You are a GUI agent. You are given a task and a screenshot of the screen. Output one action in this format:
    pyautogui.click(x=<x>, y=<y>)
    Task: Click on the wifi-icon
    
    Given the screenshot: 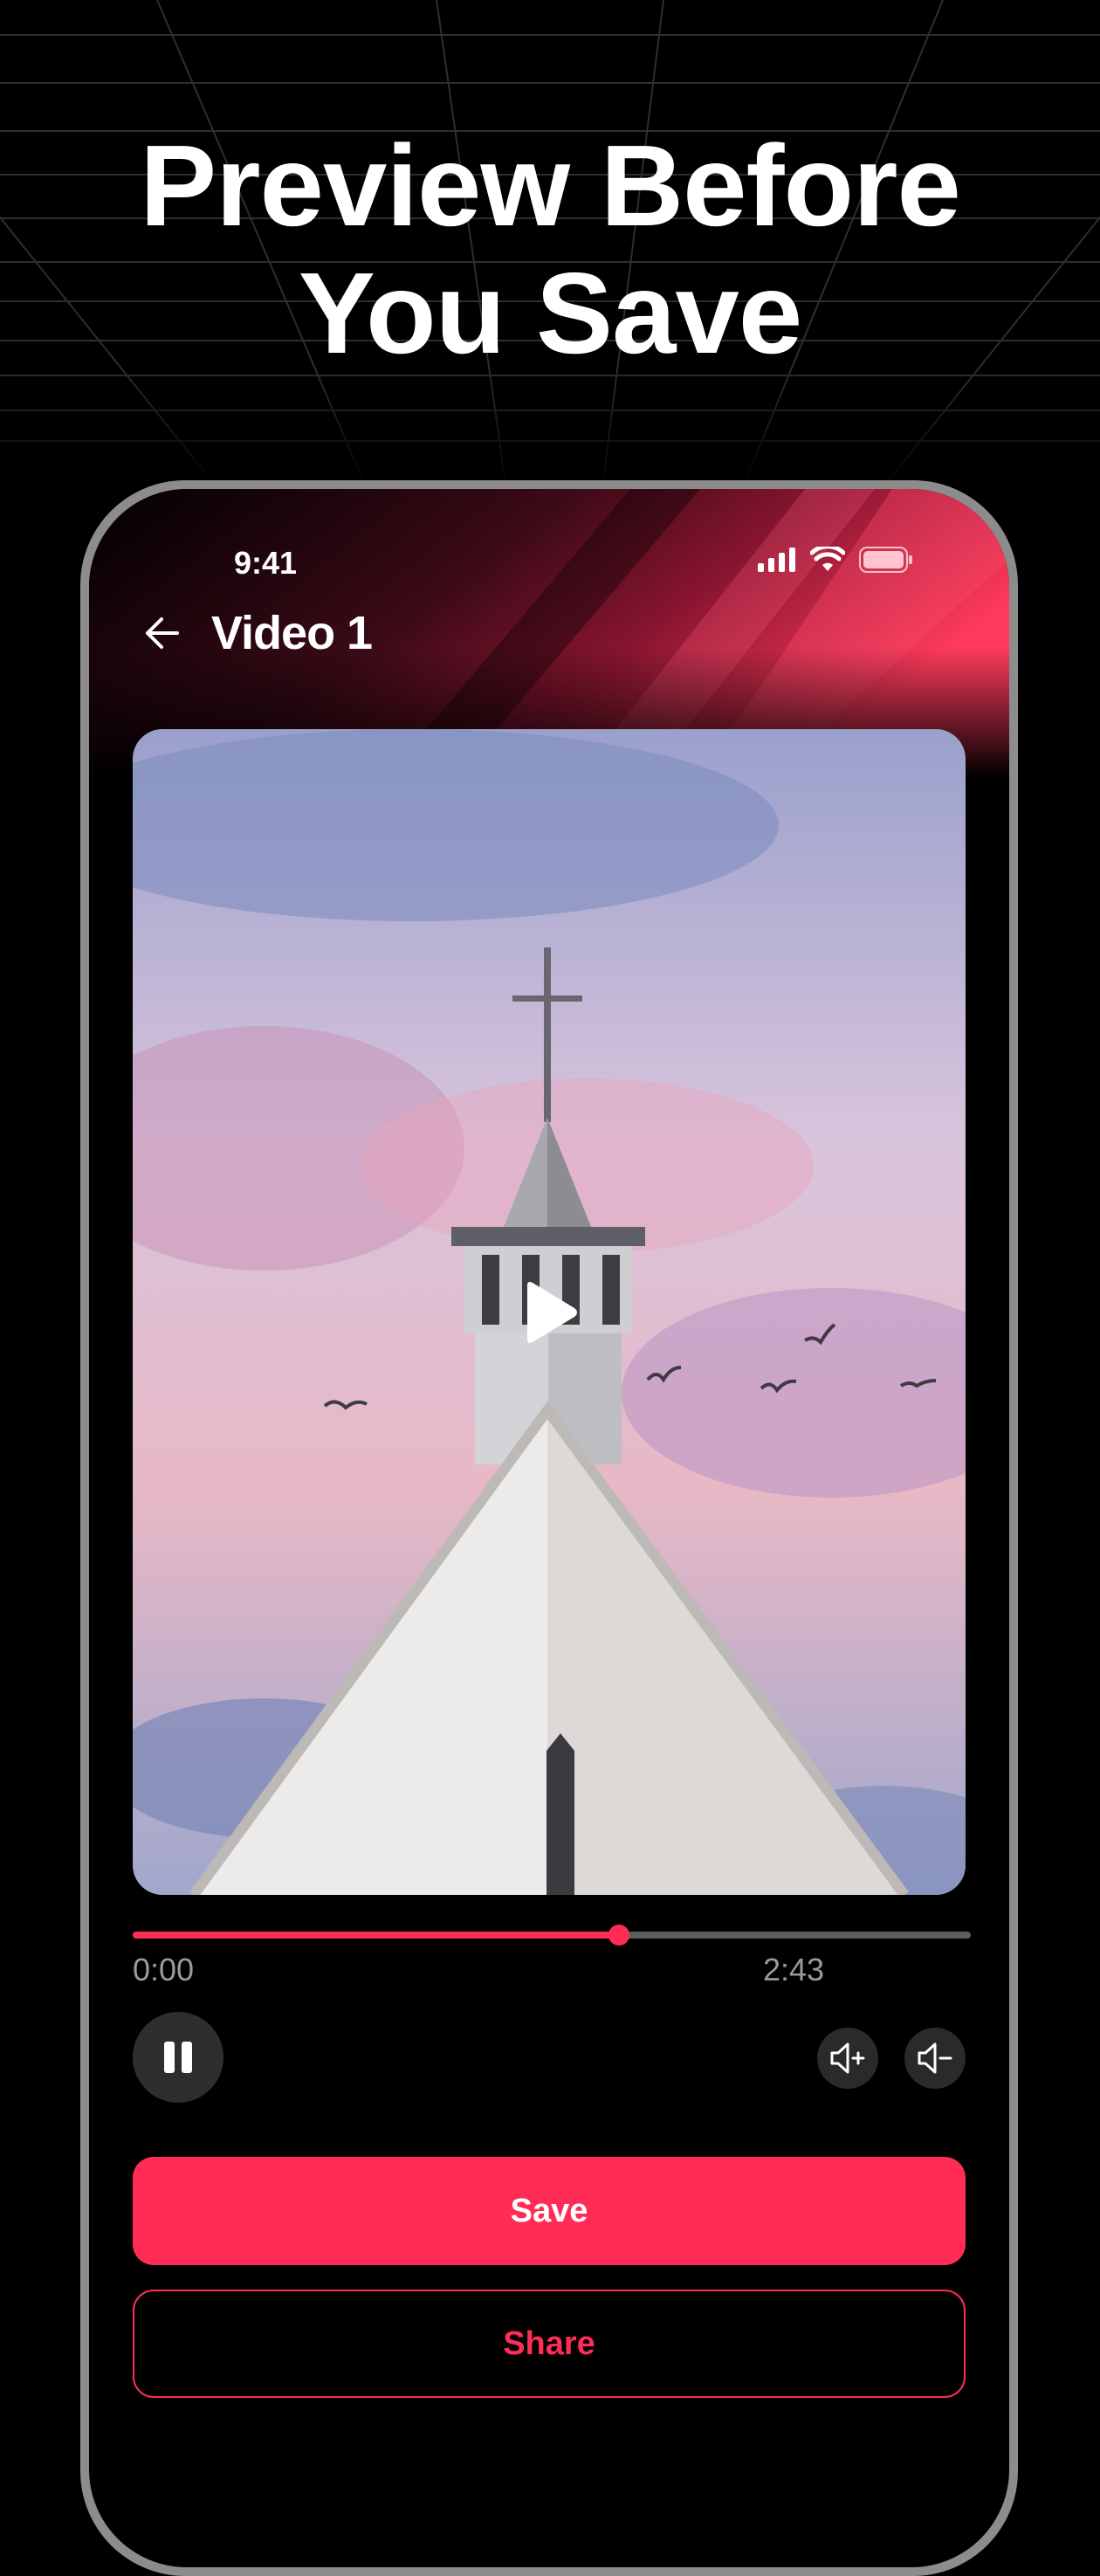 What is the action you would take?
    pyautogui.click(x=827, y=559)
    